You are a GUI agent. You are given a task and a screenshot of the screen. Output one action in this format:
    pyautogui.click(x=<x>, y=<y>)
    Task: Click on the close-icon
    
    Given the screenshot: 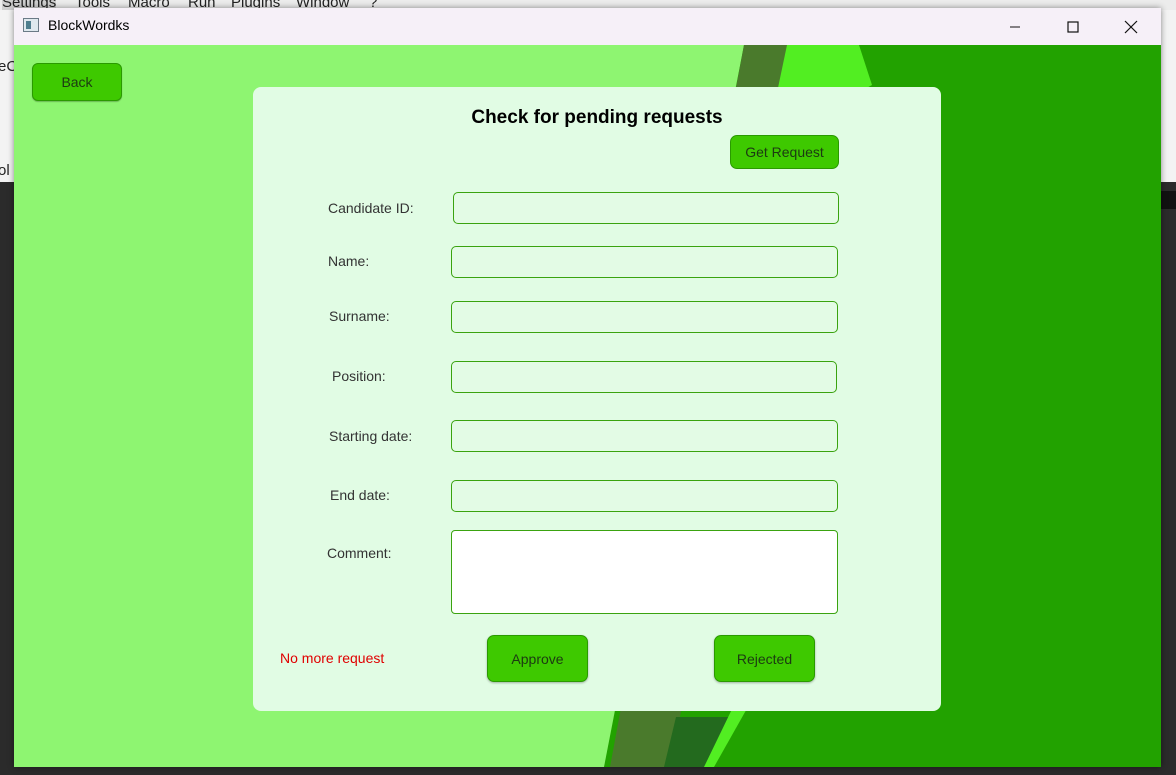 What is the action you would take?
    pyautogui.click(x=1131, y=26)
    